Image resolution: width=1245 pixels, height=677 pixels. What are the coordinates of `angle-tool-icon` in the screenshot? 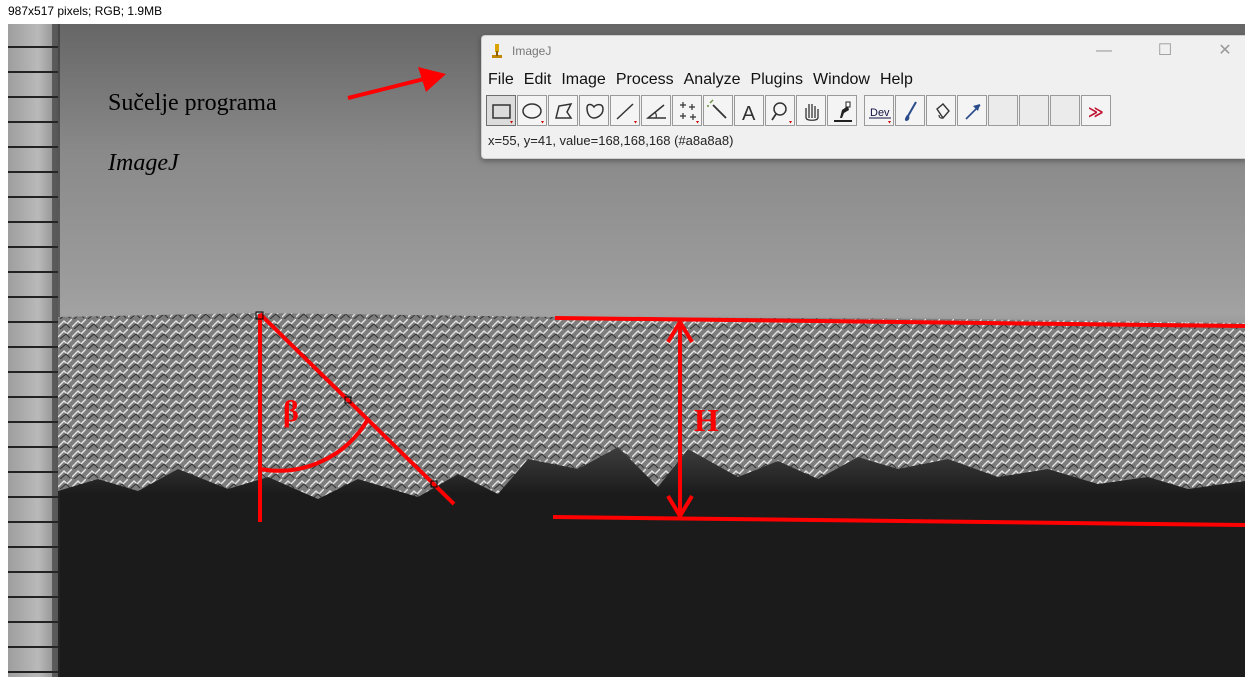 It's located at (655, 111).